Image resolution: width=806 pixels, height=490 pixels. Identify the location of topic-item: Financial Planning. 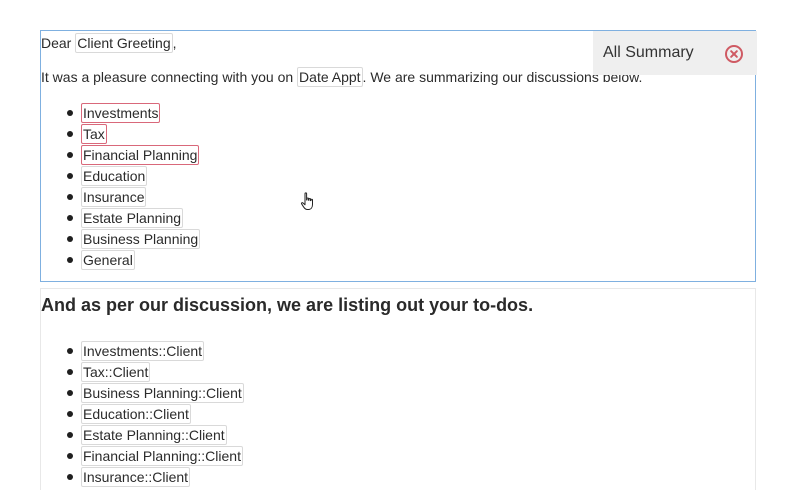
(133, 155).